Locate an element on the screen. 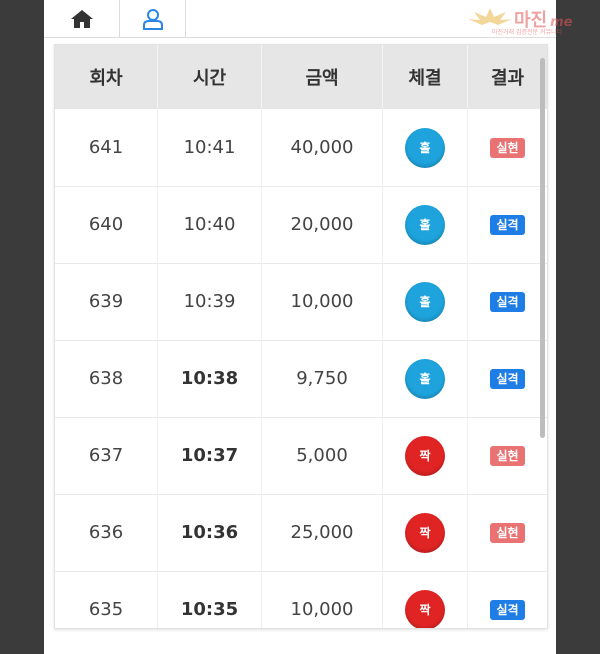 The width and height of the screenshot is (600, 654). home-icon is located at coordinates (81, 18).